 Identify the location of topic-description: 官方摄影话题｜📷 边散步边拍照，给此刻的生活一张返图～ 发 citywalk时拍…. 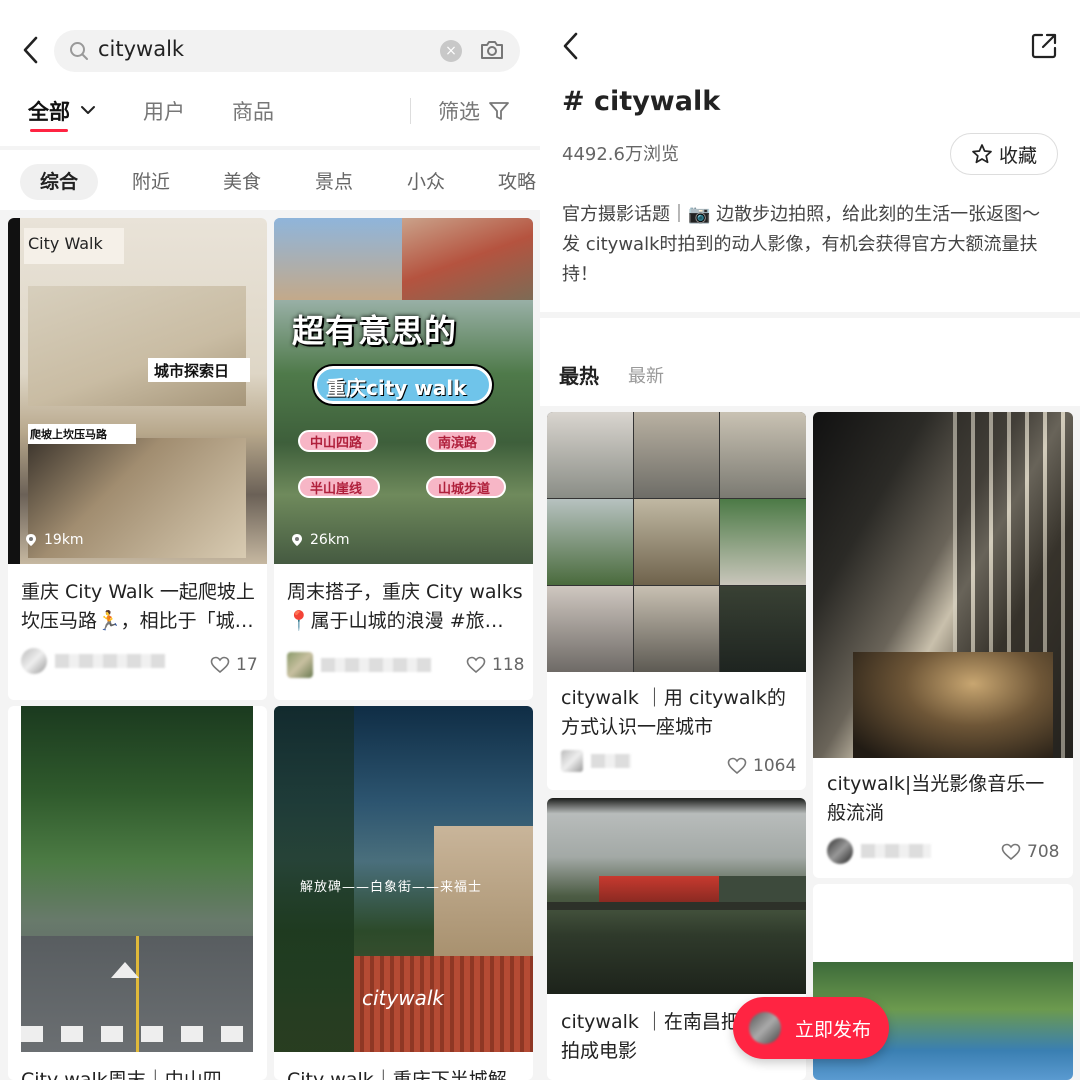
(801, 244).